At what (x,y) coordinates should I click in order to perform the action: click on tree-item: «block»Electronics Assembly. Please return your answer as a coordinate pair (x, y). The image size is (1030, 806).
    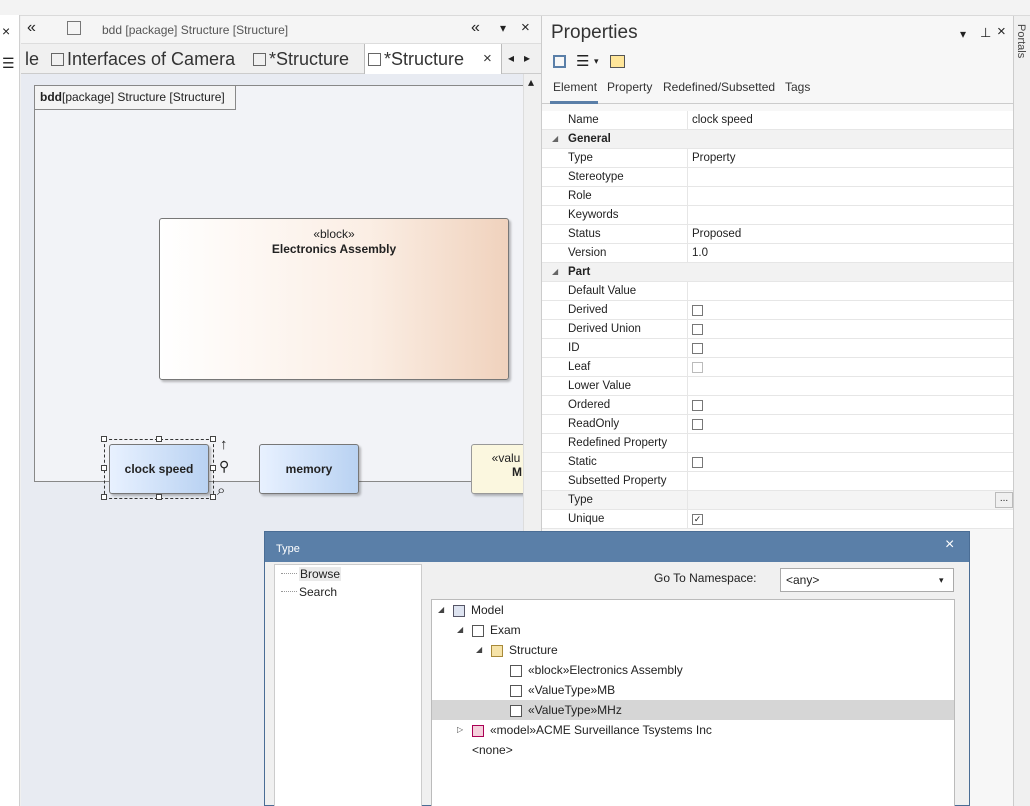
    Looking at the image, I should click on (693, 670).